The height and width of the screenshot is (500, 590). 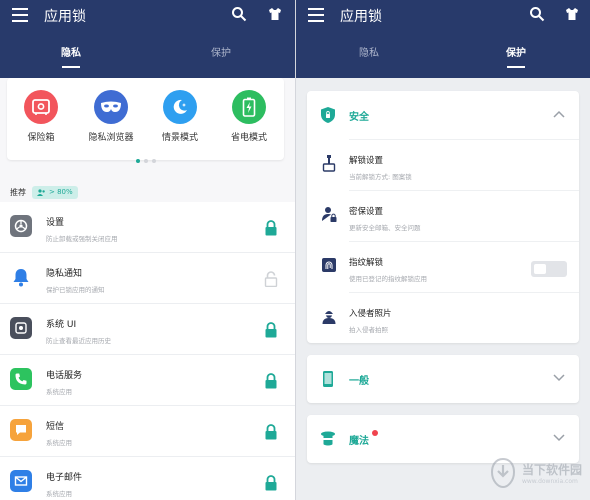 What do you see at coordinates (41, 116) in the screenshot?
I see `quick-action-safe: 保险箱` at bounding box center [41, 116].